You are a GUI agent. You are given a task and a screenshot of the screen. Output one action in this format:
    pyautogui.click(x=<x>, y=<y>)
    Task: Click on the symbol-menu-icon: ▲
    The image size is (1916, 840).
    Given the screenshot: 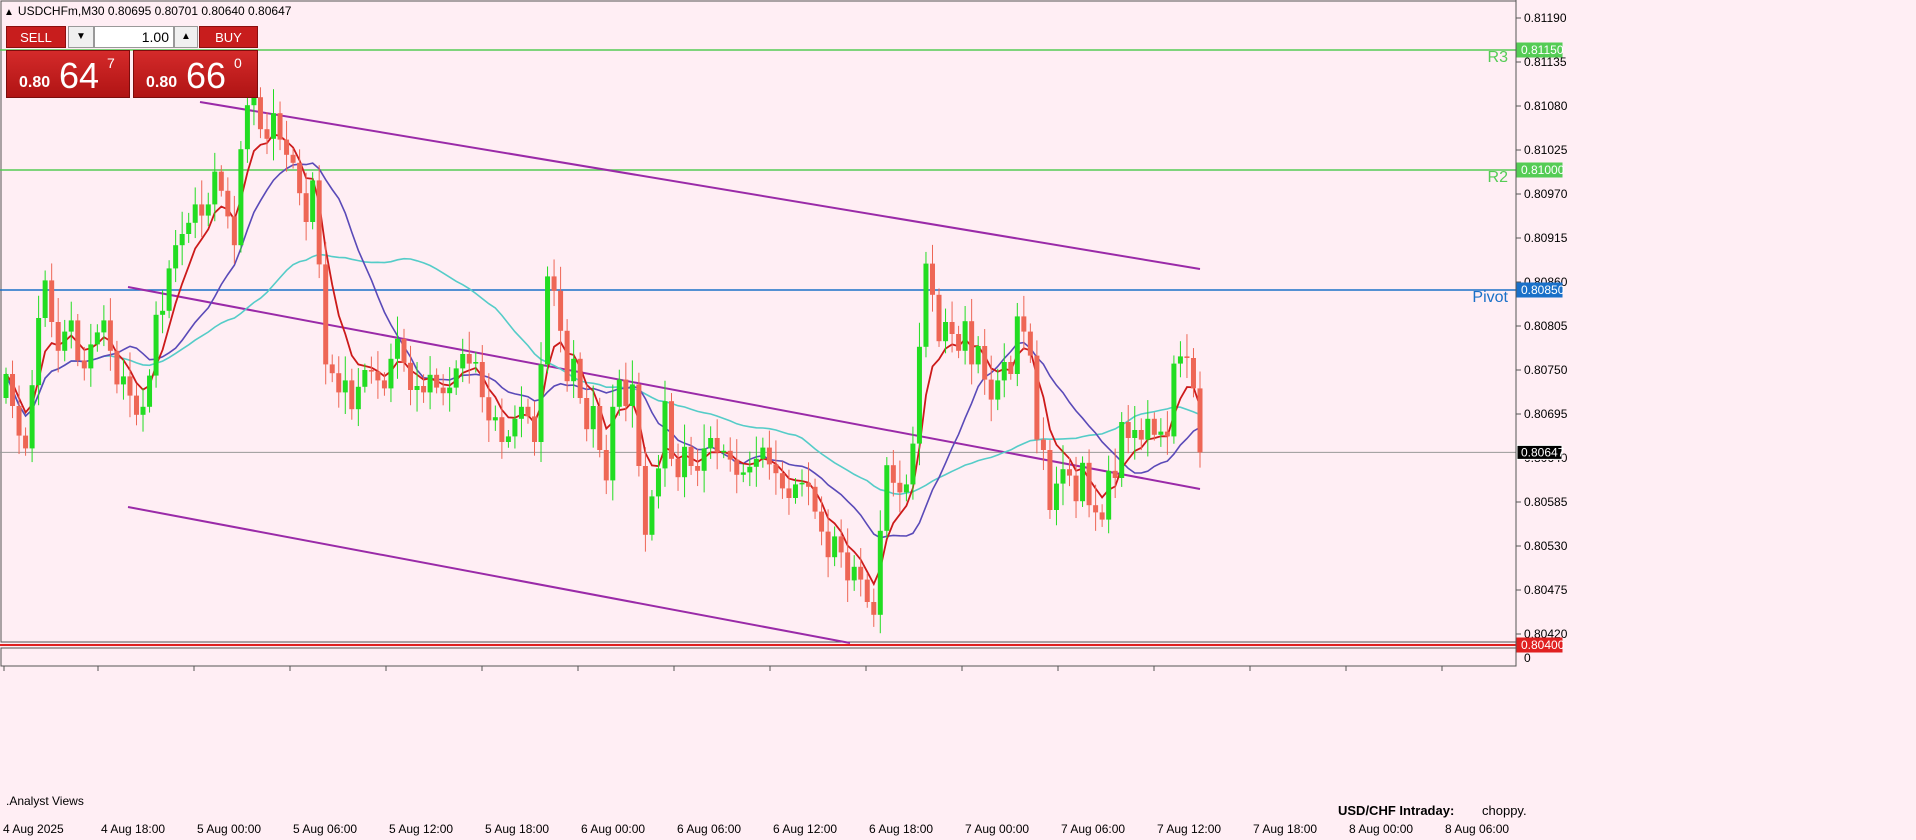 What is the action you would take?
    pyautogui.click(x=9, y=12)
    